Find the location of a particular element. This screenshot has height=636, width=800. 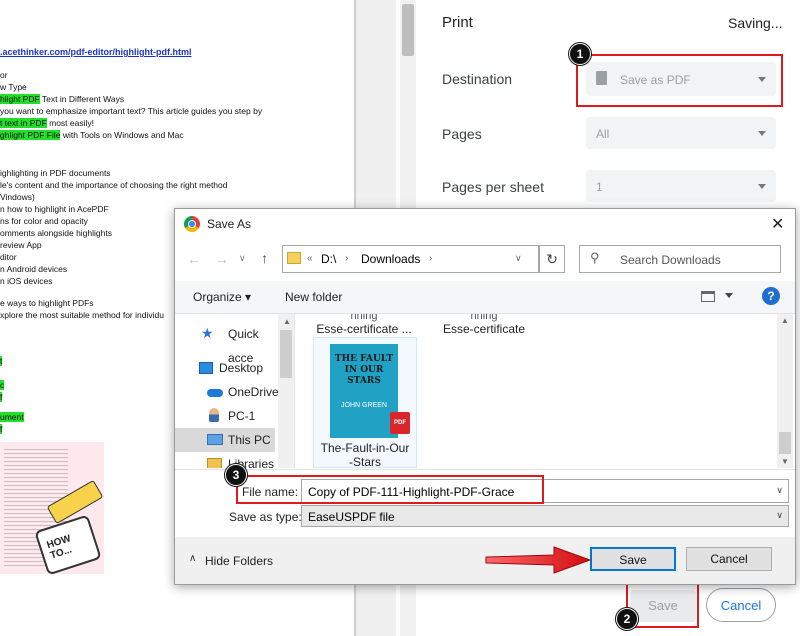

document-line: hlight PDF Text in Different Ways is located at coordinates (62, 99).